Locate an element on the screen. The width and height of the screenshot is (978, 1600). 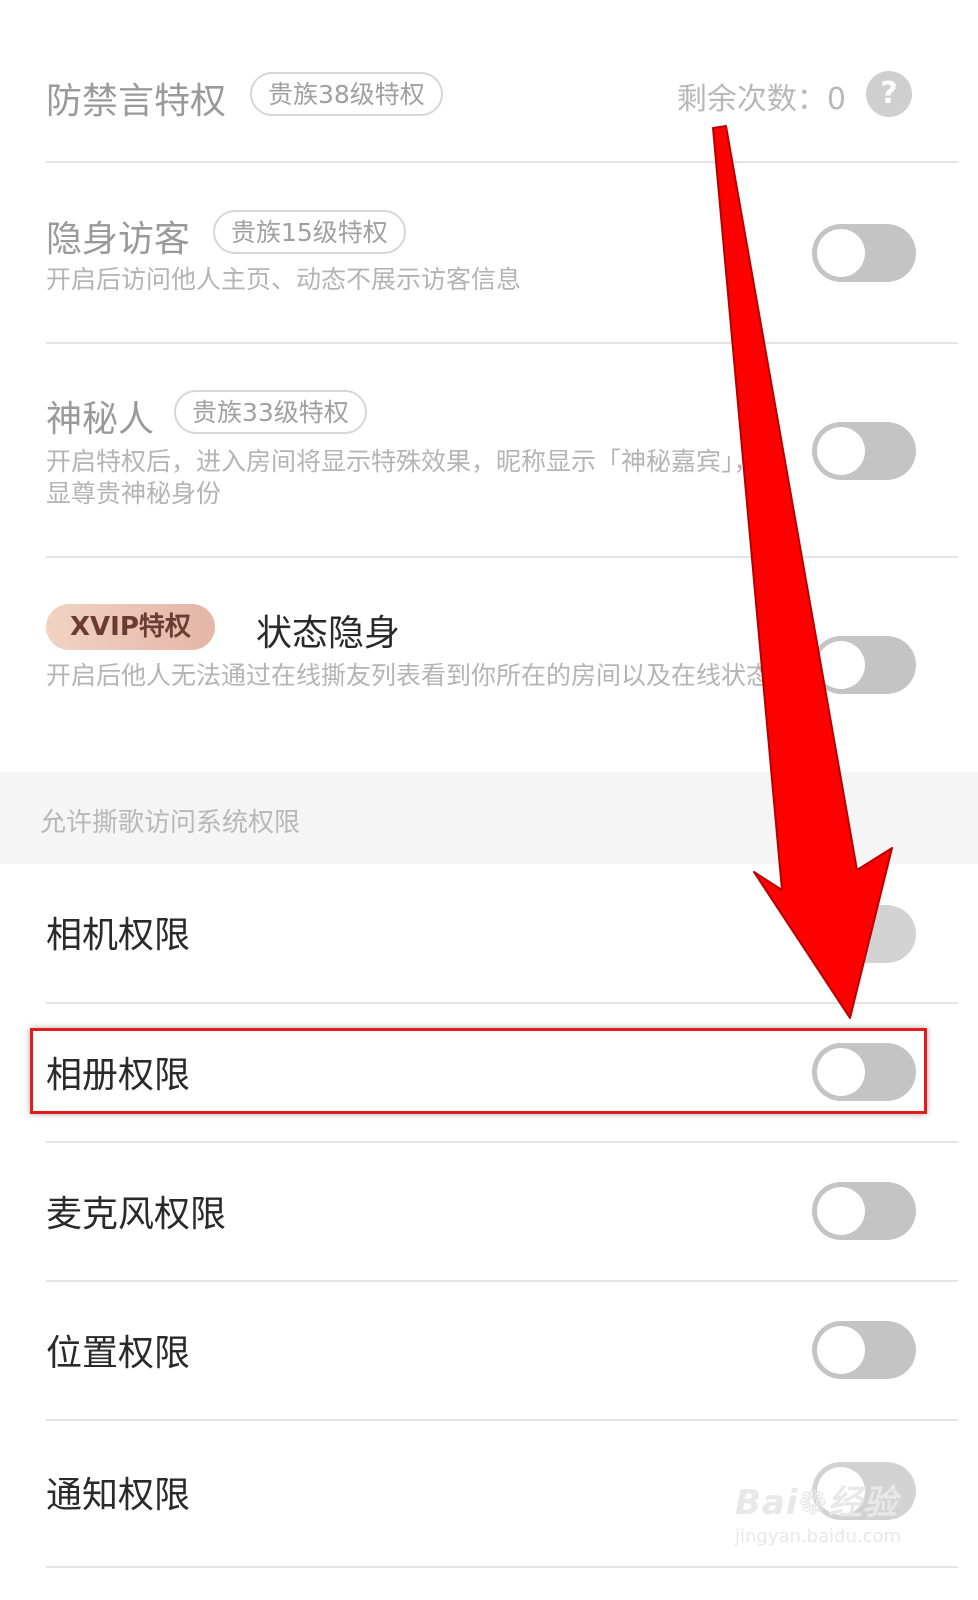
system-permissions-header: 允许撕歌访问系统权限 is located at coordinates (489, 818).